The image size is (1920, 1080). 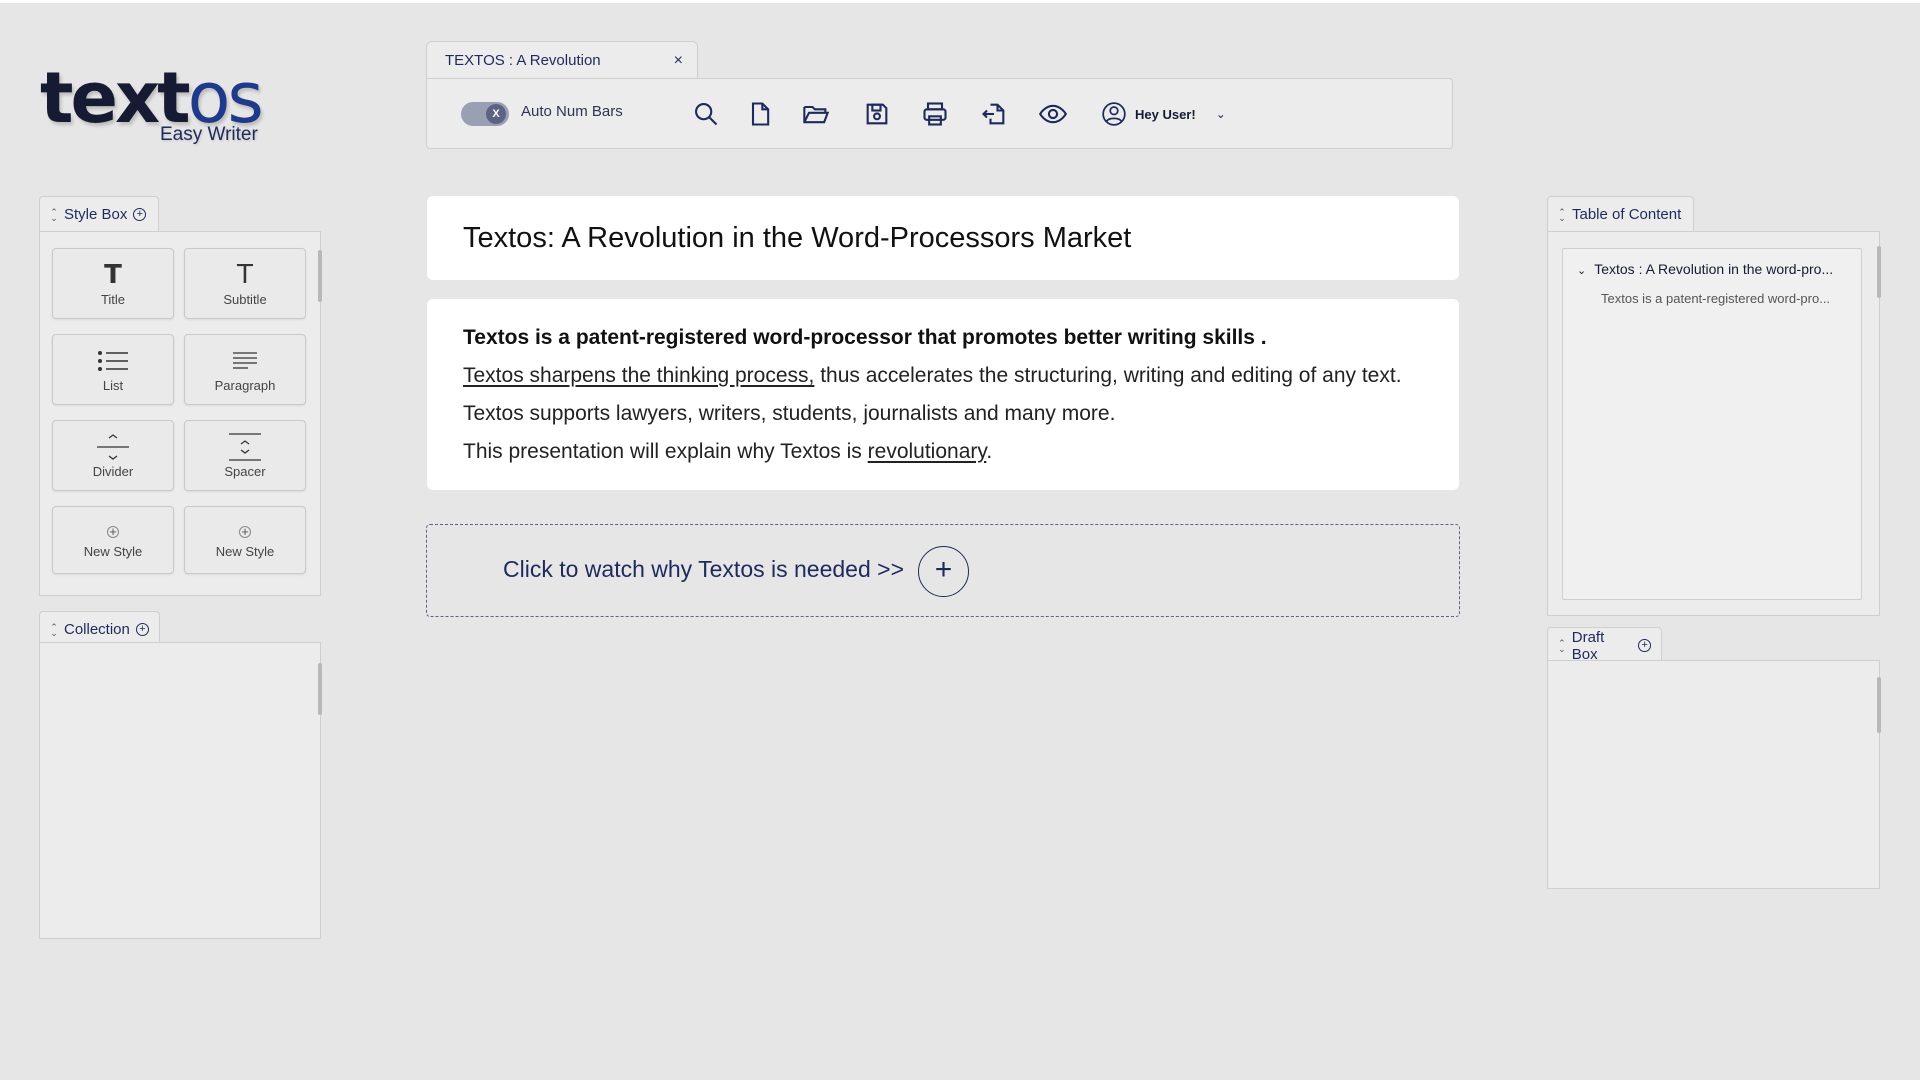 I want to click on style-tile-subtitle: T Subtitle, so click(x=245, y=283).